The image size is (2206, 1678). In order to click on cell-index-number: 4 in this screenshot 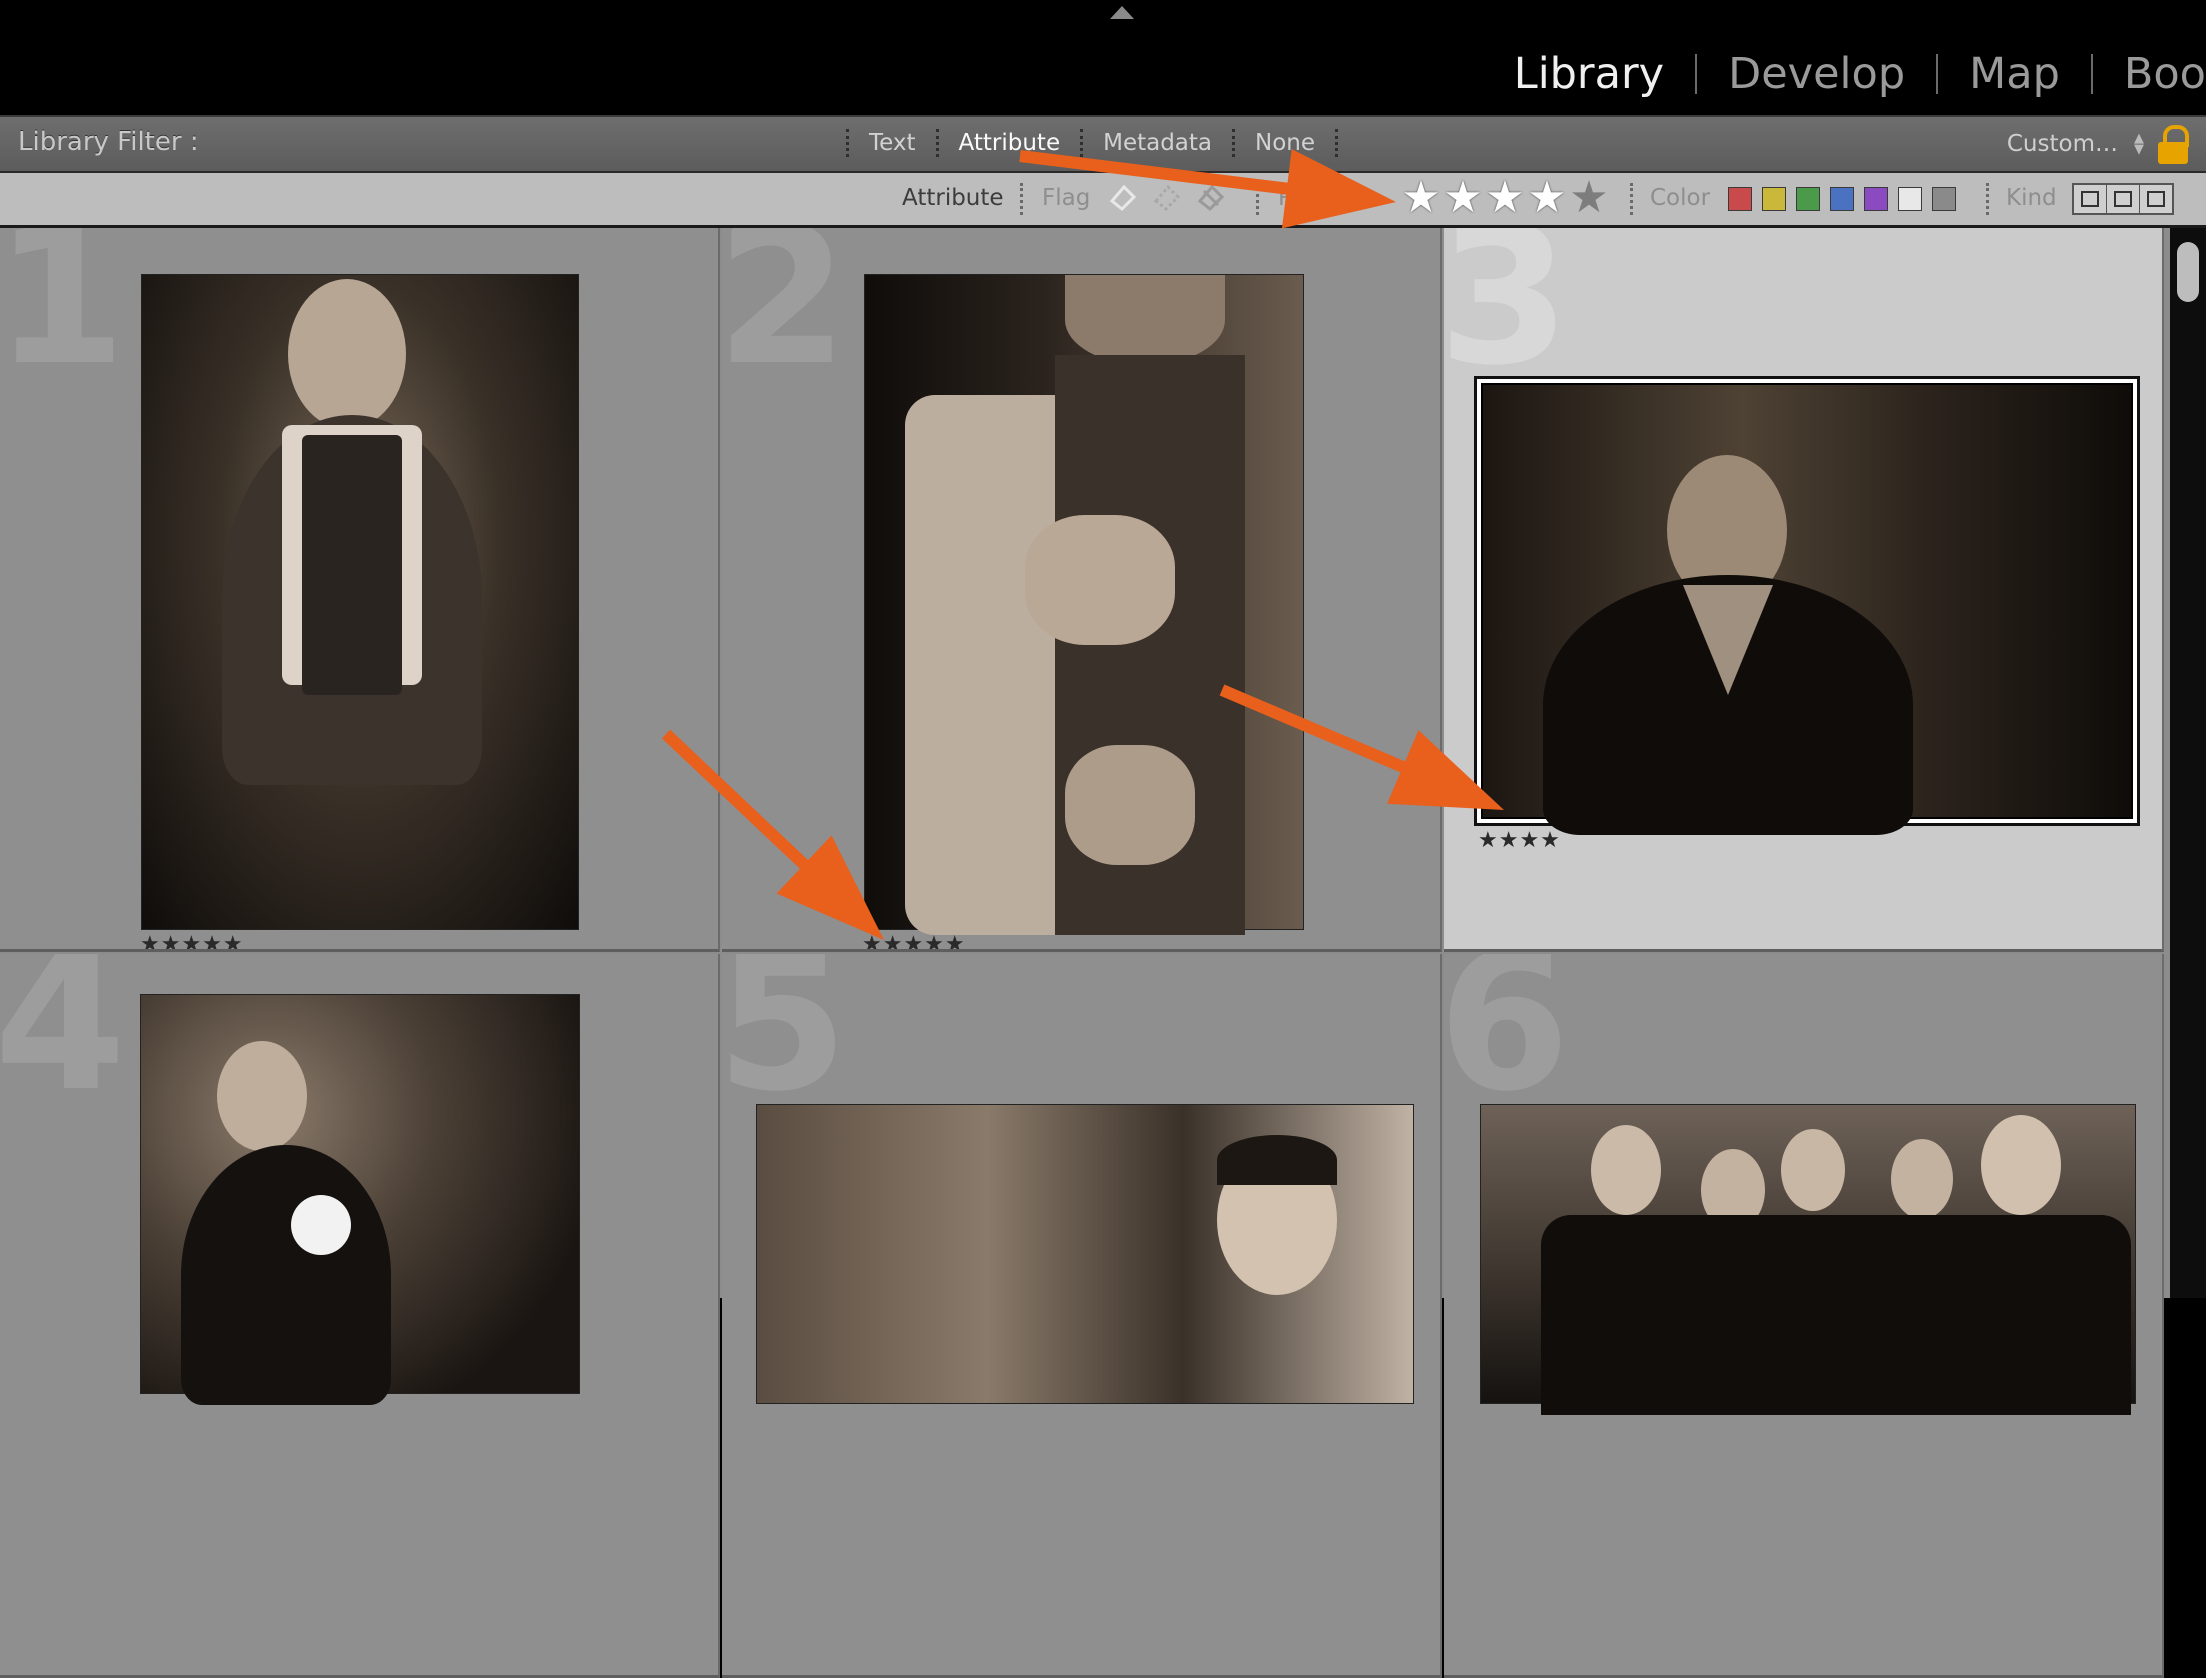, I will do `click(63, 1043)`.